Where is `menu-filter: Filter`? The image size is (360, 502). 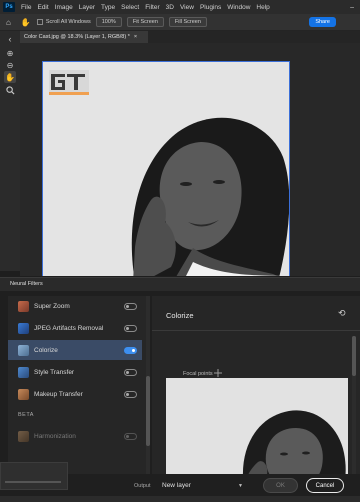
menu-filter: Filter is located at coordinates (152, 7).